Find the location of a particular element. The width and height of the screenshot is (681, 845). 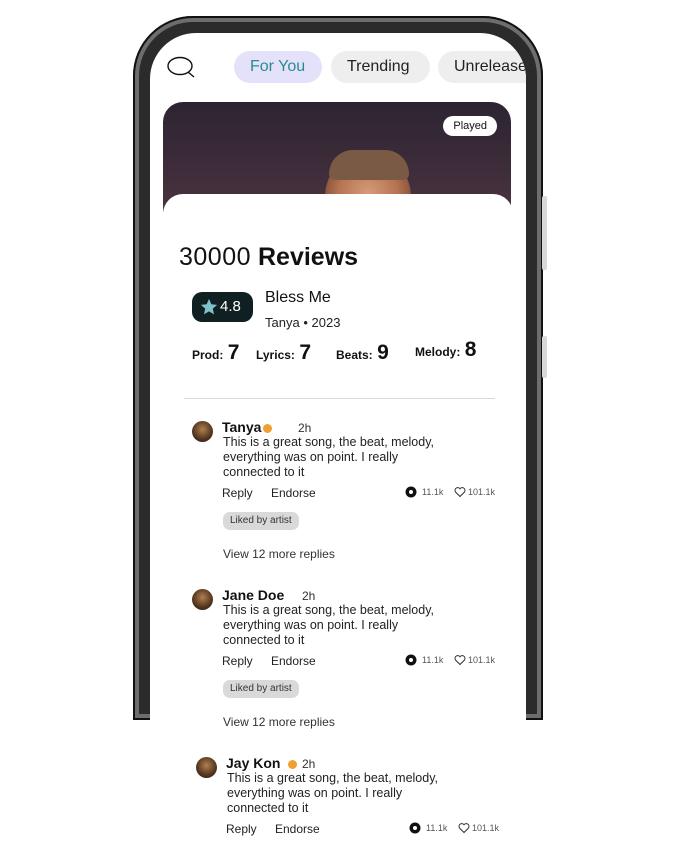

score-label: Prod: is located at coordinates (208, 355).